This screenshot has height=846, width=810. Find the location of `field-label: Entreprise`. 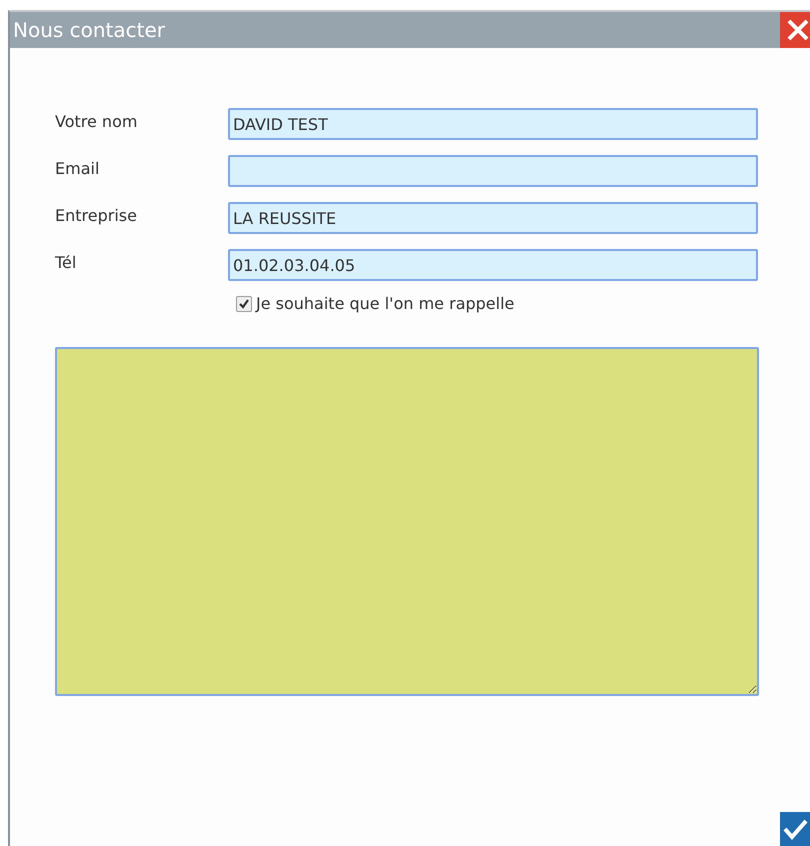

field-label: Entreprise is located at coordinates (96, 215).